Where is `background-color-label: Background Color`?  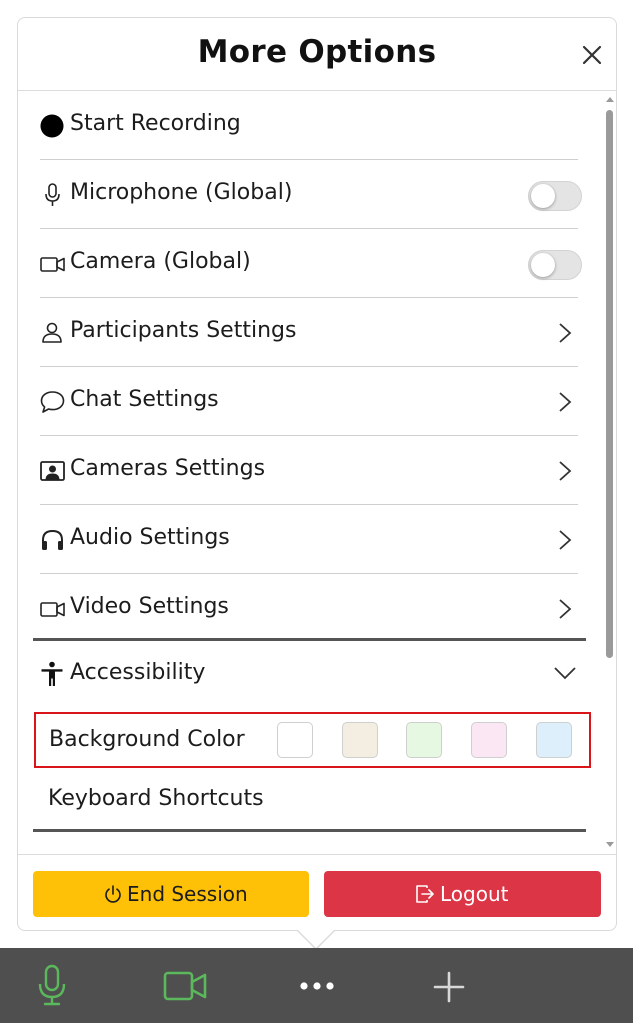 background-color-label: Background Color is located at coordinates (147, 739).